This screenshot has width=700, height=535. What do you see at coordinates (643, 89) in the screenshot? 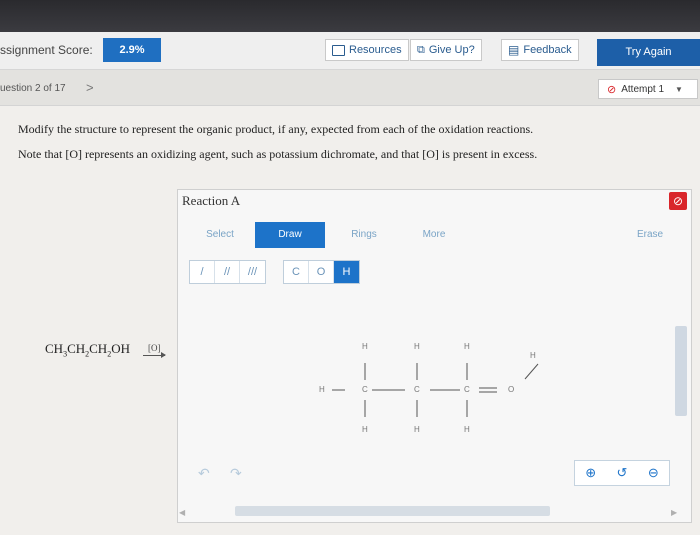
I see `attempt-label: Attempt 1` at bounding box center [643, 89].